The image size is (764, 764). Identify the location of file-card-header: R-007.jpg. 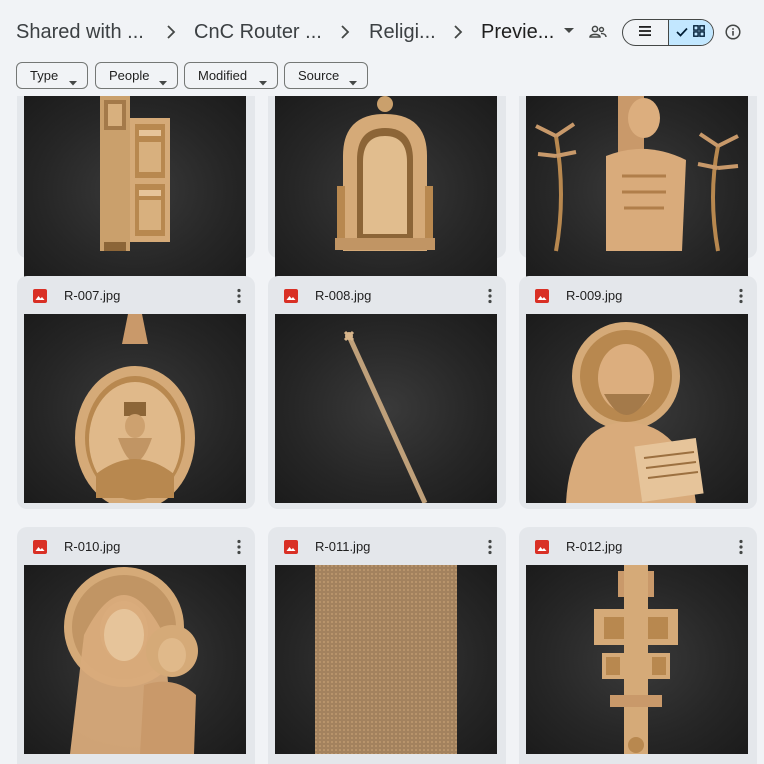
(136, 295).